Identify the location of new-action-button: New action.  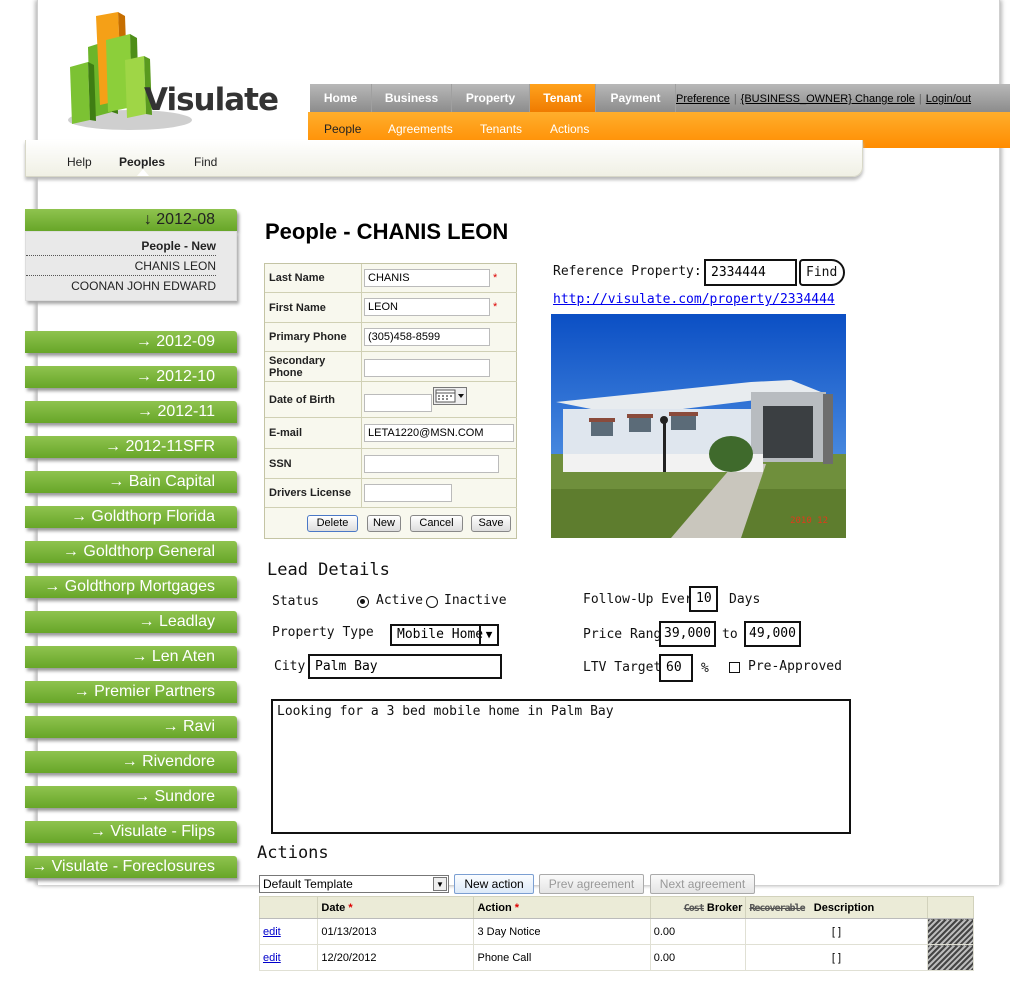
(494, 884).